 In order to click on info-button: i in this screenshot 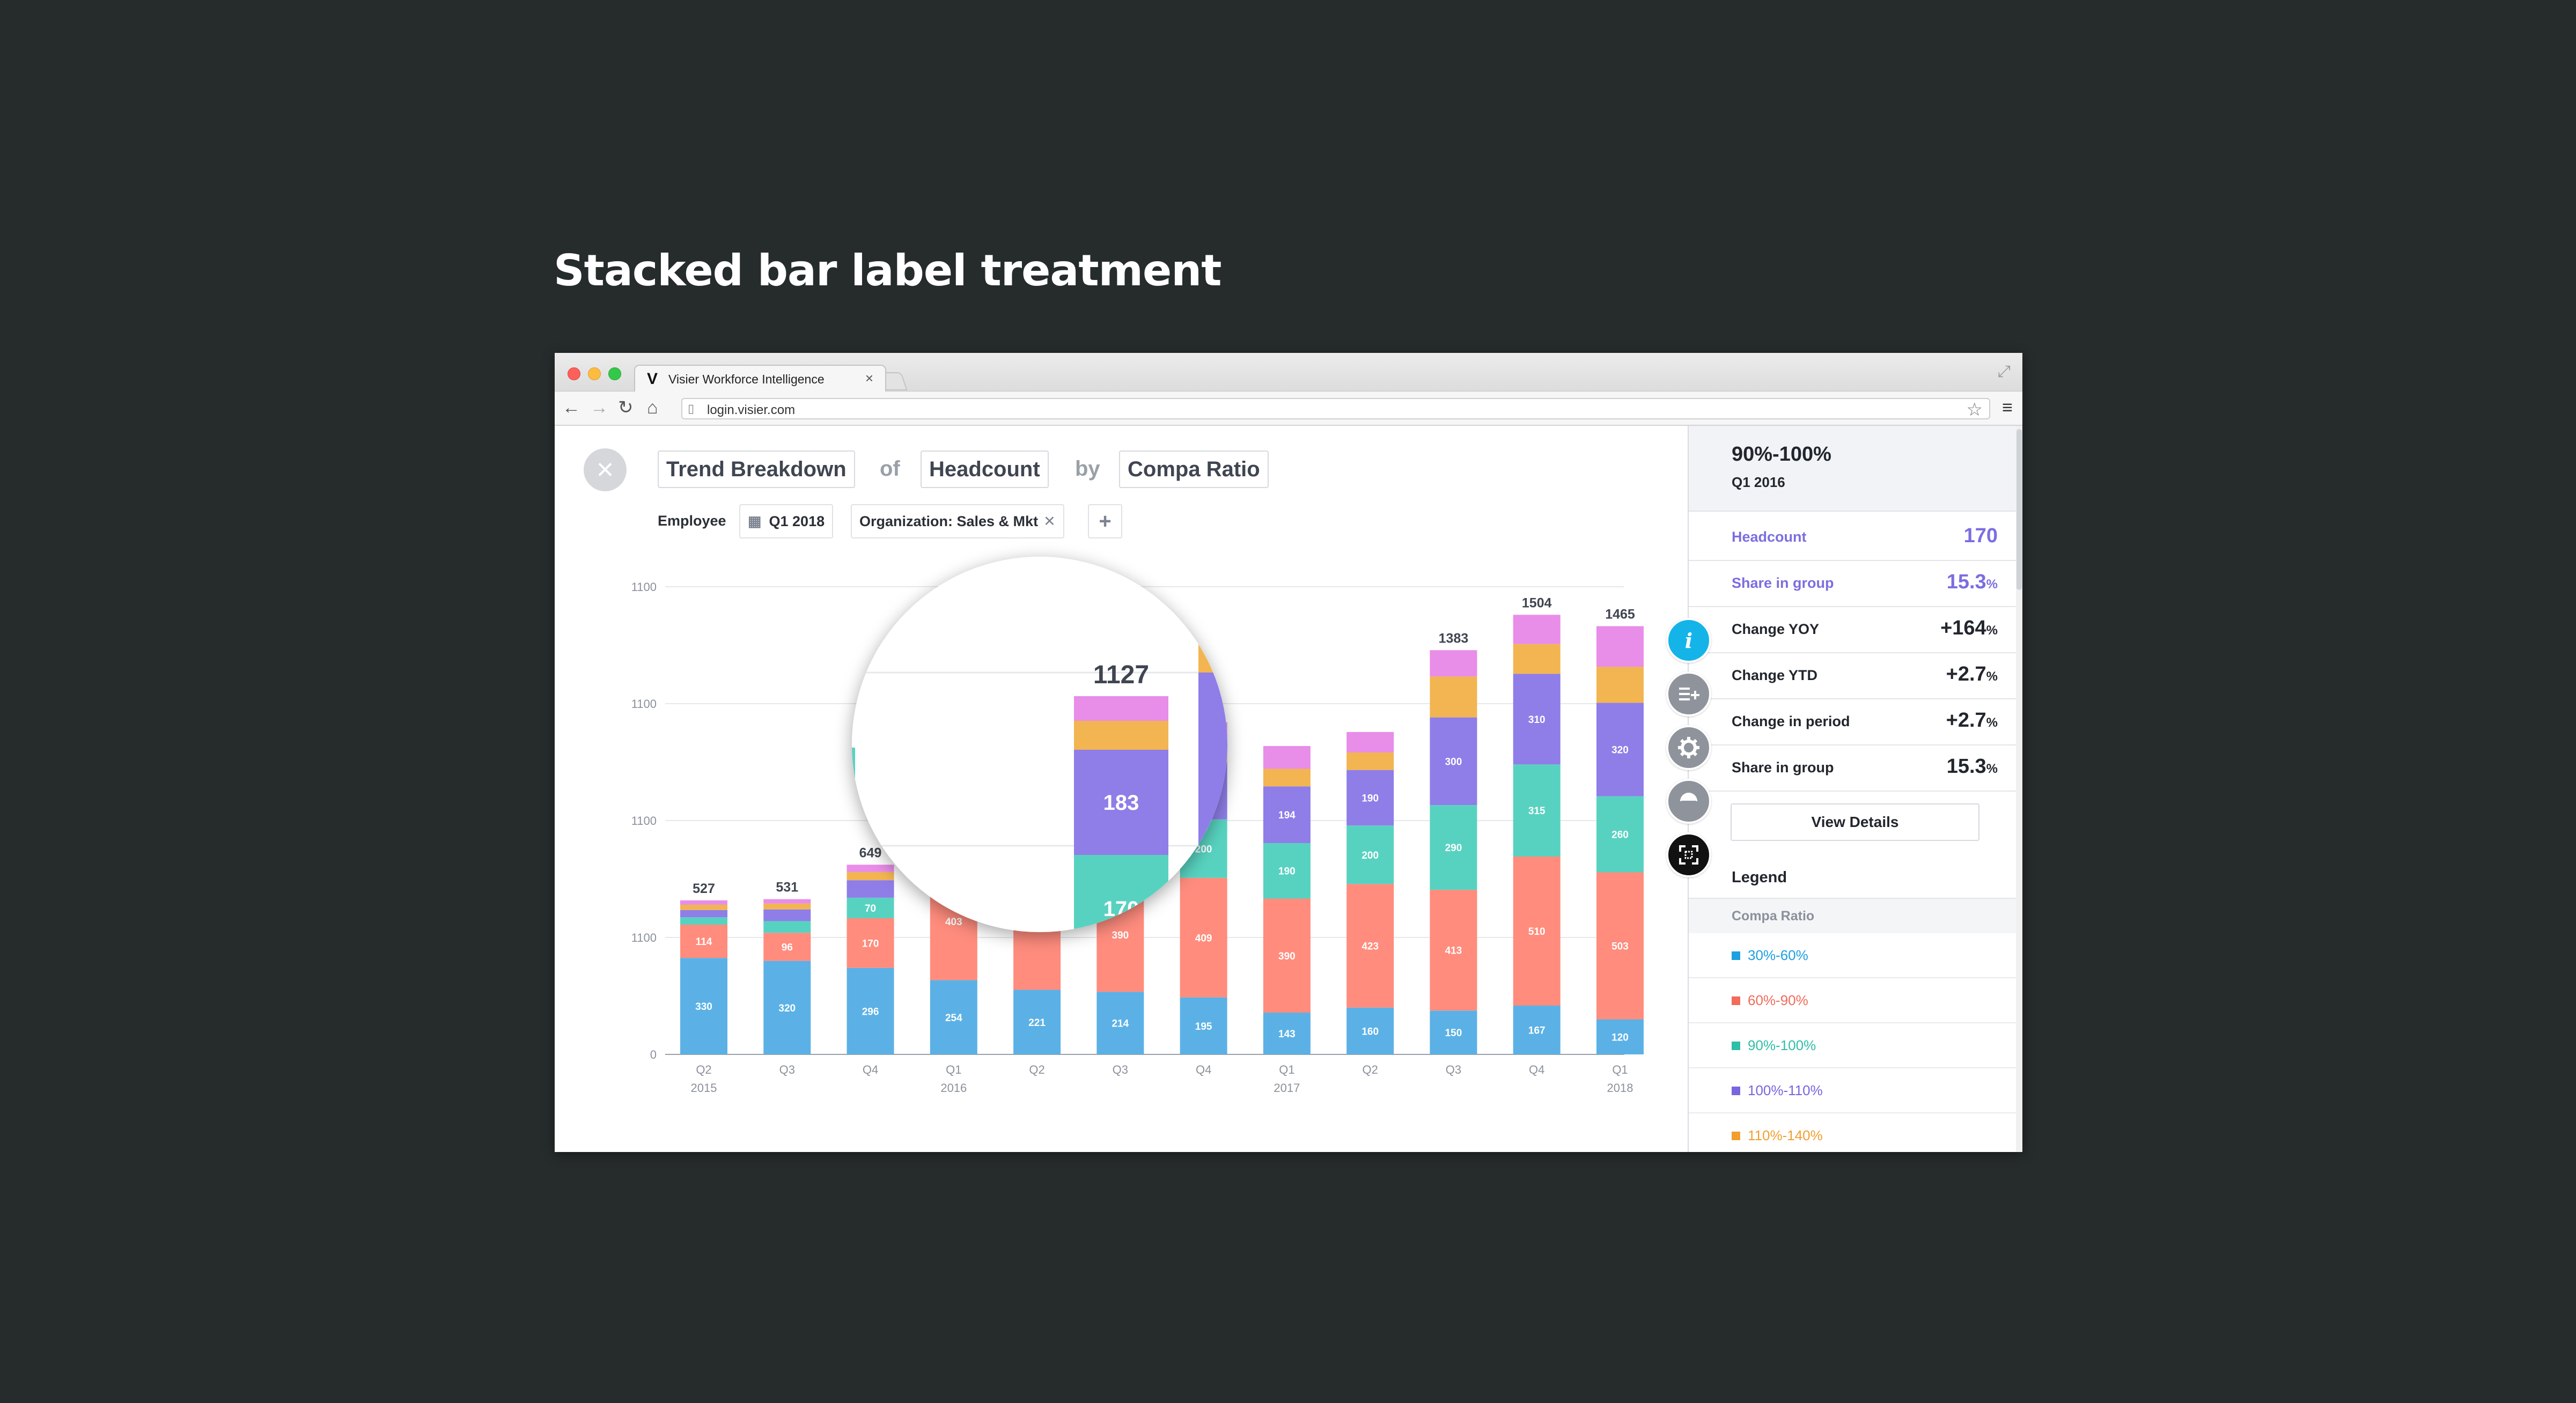, I will do `click(1688, 641)`.